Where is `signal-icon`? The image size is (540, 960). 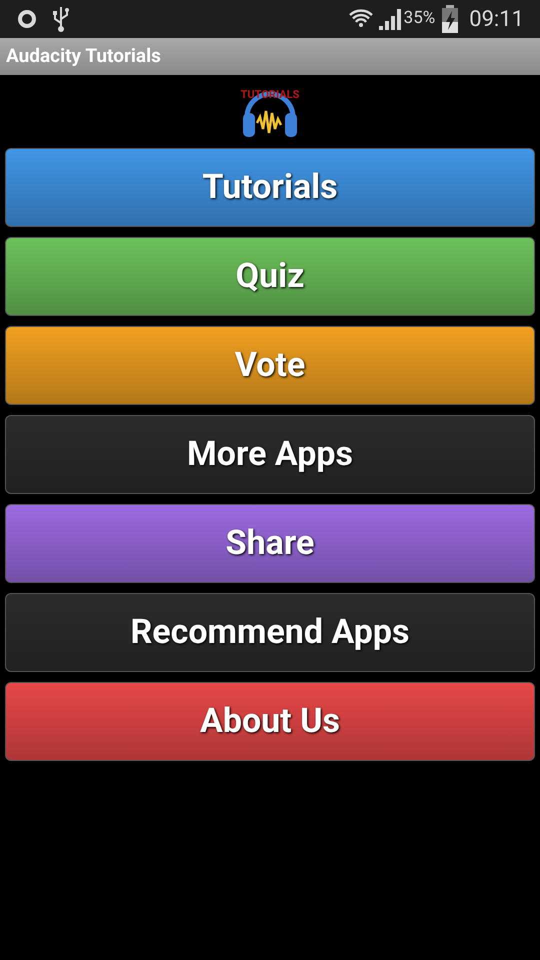
signal-icon is located at coordinates (390, 19).